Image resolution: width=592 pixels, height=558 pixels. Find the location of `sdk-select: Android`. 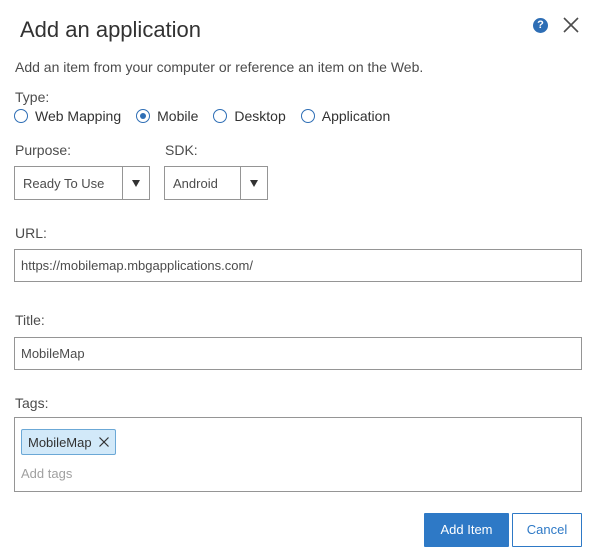

sdk-select: Android is located at coordinates (216, 183).